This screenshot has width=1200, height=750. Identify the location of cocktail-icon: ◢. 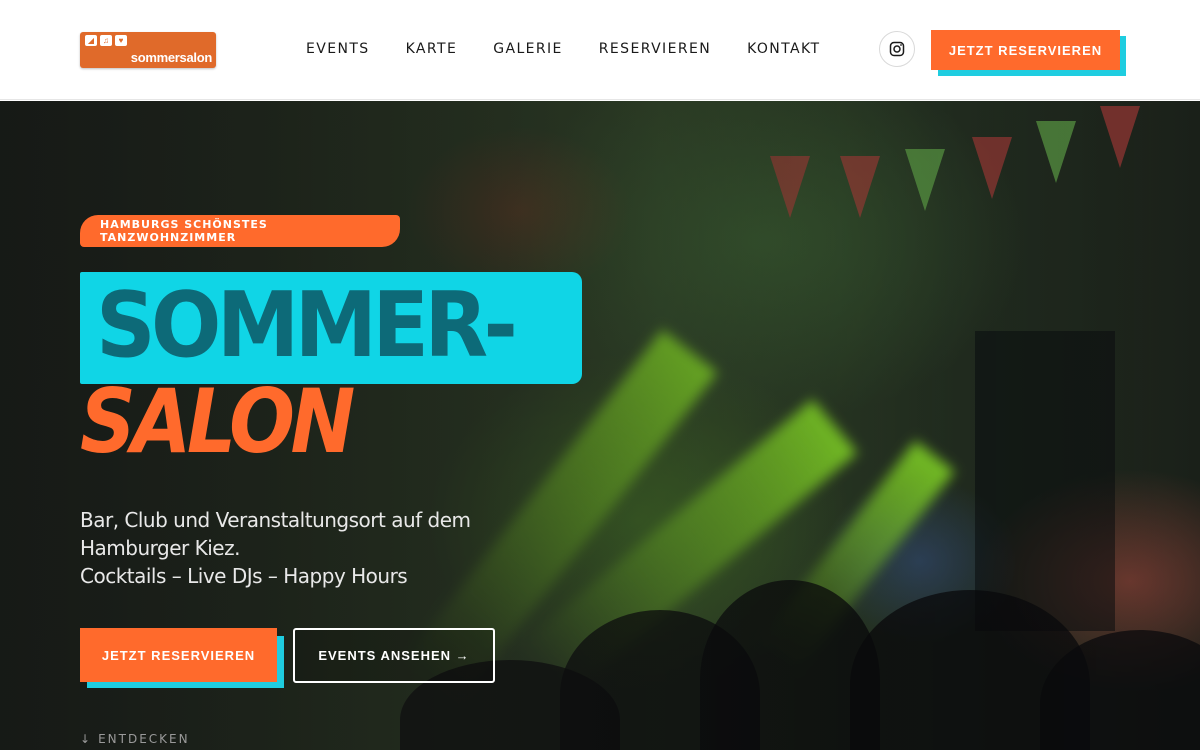
(91, 40).